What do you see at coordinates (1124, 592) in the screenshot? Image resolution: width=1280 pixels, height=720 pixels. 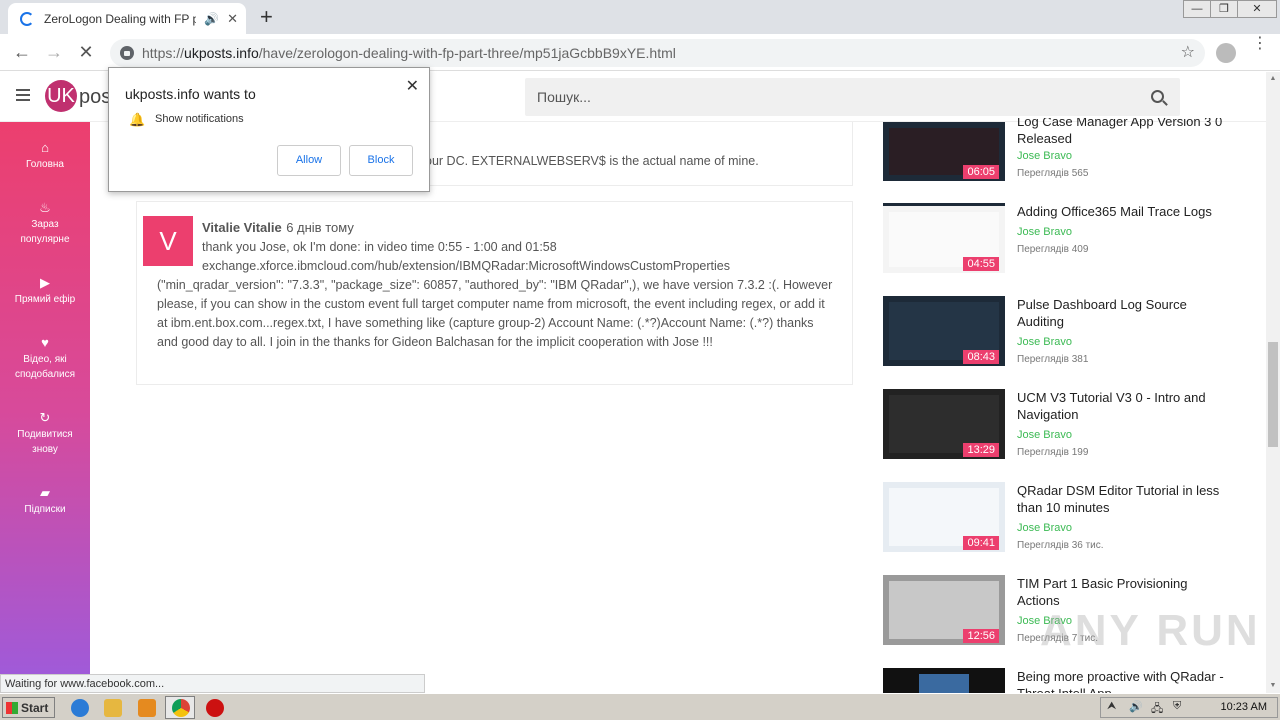 I see `video-title: TIM Part 1 Basic Provisioning Actions` at bounding box center [1124, 592].